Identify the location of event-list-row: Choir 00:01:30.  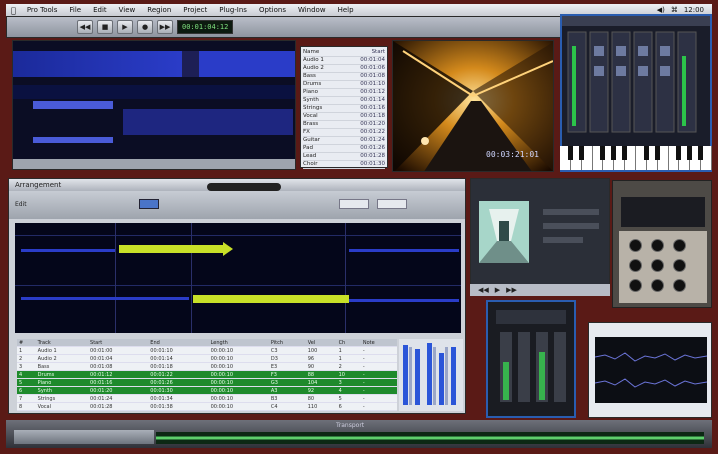
(344, 165).